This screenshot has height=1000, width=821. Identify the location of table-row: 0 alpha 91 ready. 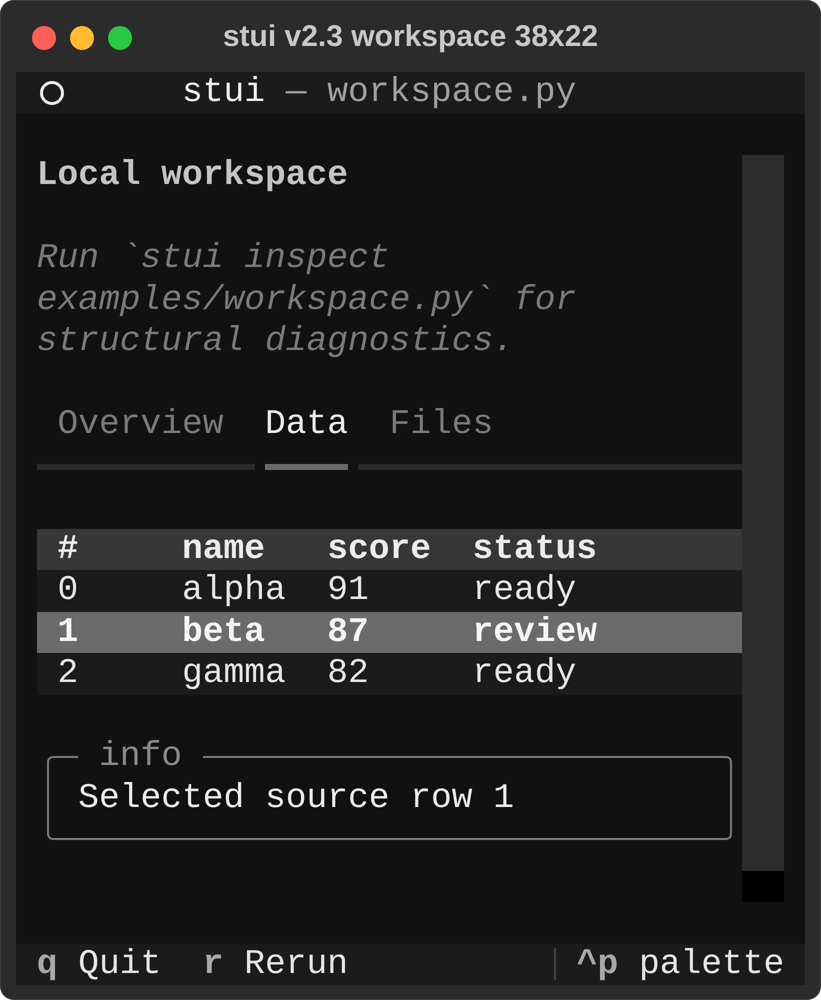
(389, 591).